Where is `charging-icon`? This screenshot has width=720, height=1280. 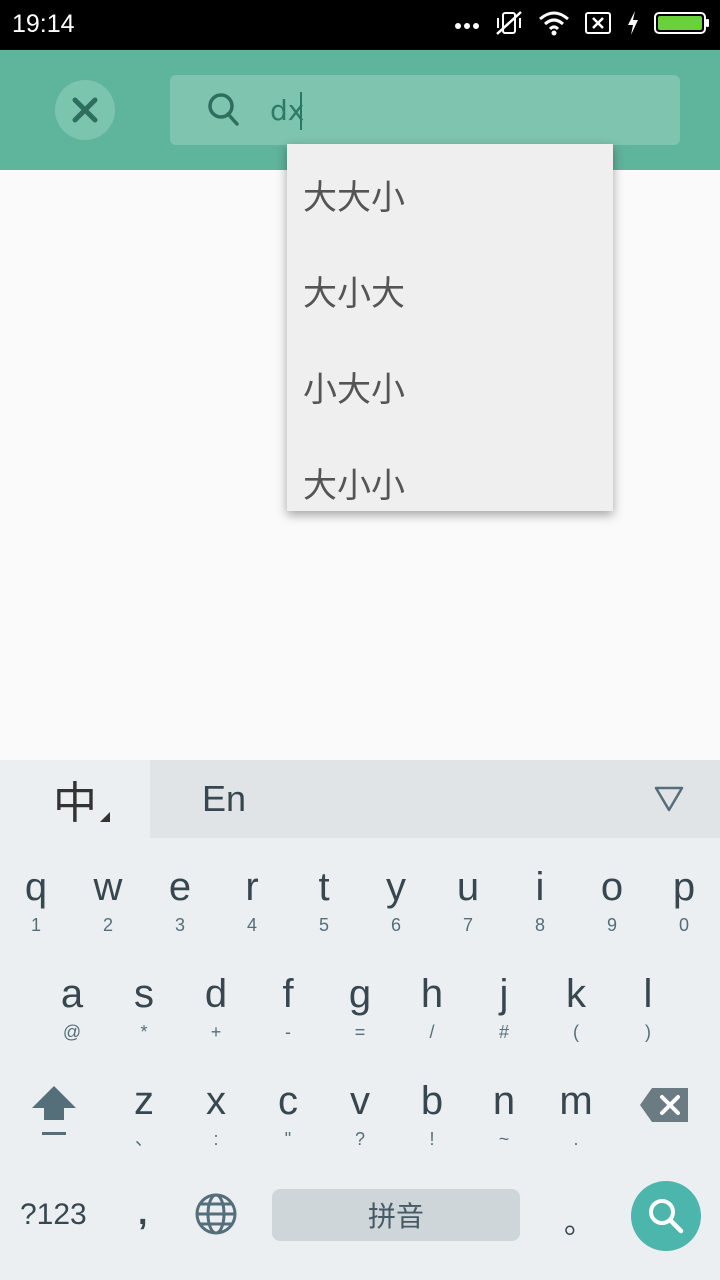 charging-icon is located at coordinates (633, 25).